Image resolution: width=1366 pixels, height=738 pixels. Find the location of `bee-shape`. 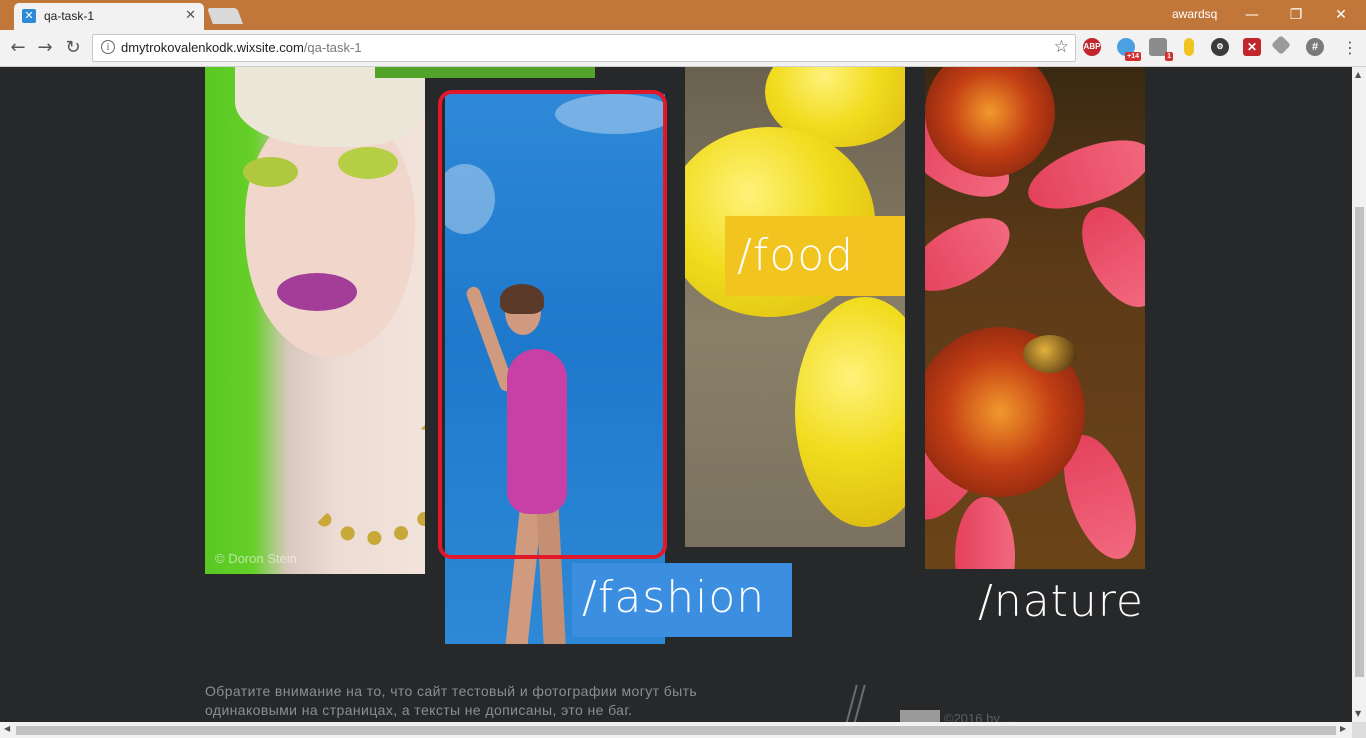

bee-shape is located at coordinates (1050, 354).